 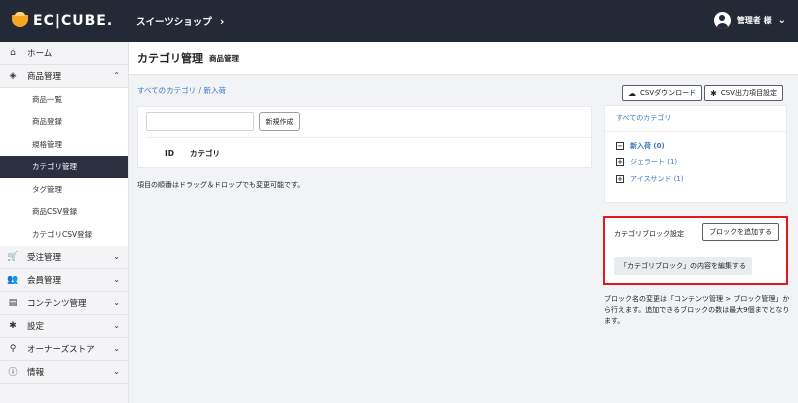 I want to click on tree-item-ice-sandwich: + アイスサンド (1), so click(x=650, y=179).